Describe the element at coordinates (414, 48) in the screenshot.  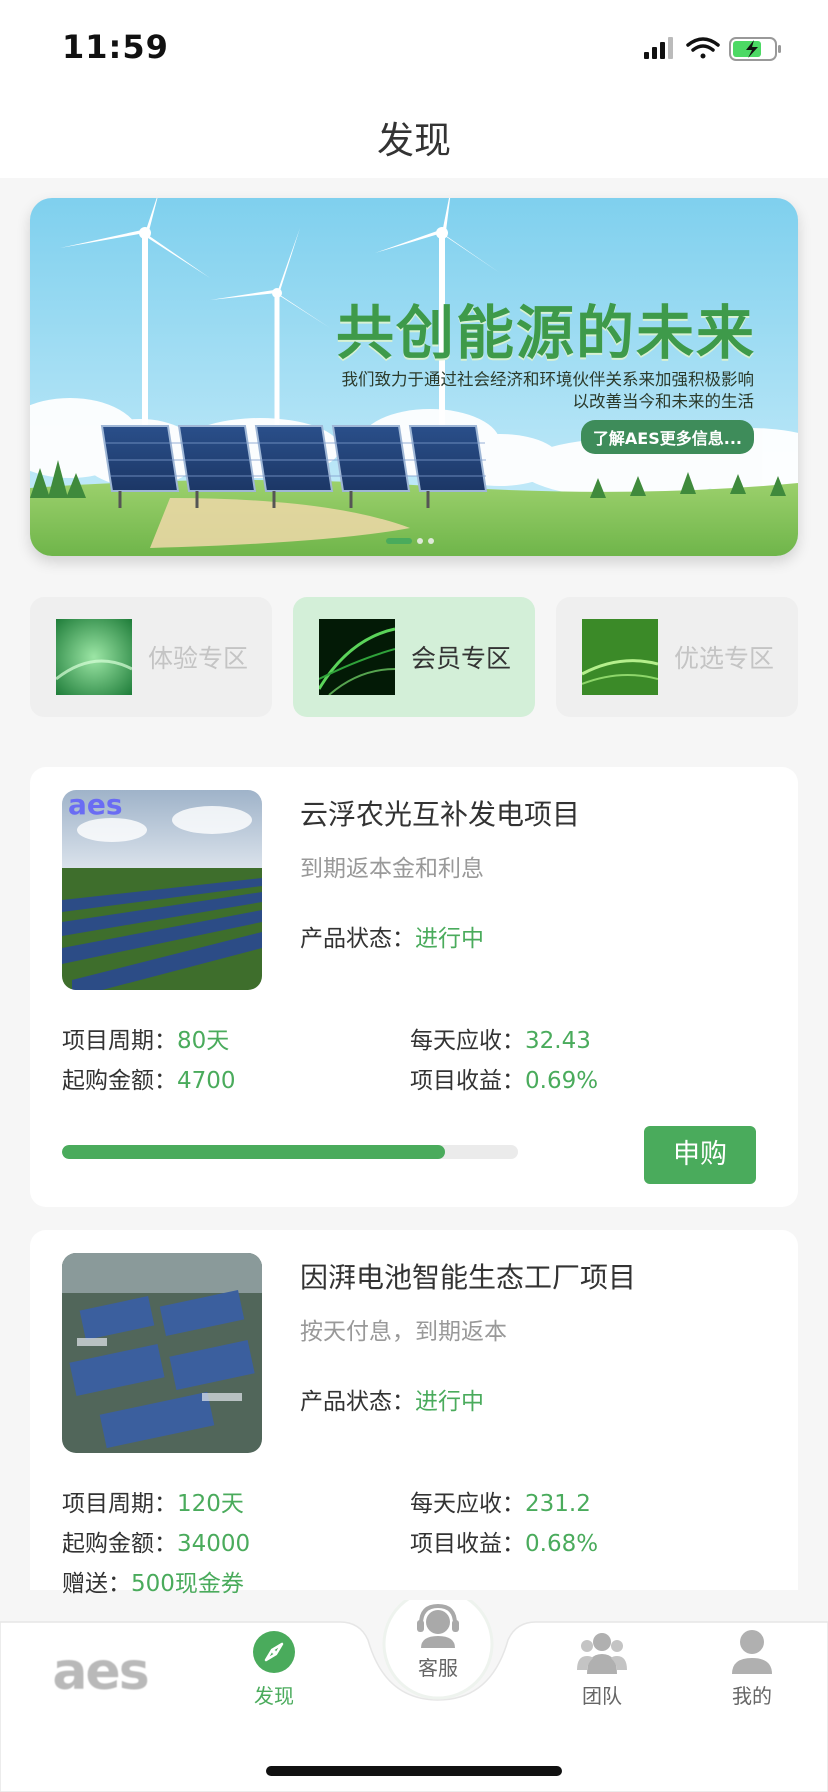
I see `status-bar: 11:59` at that location.